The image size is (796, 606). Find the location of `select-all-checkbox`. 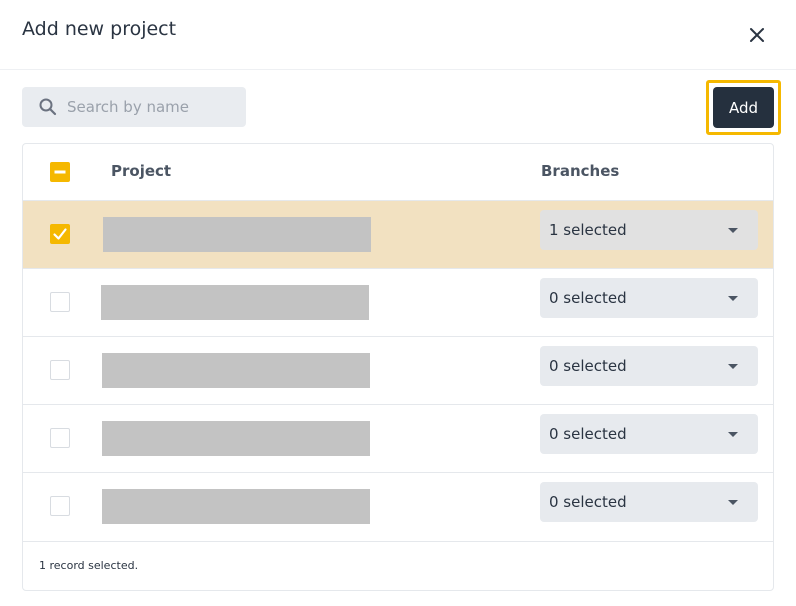

select-all-checkbox is located at coordinates (60, 172).